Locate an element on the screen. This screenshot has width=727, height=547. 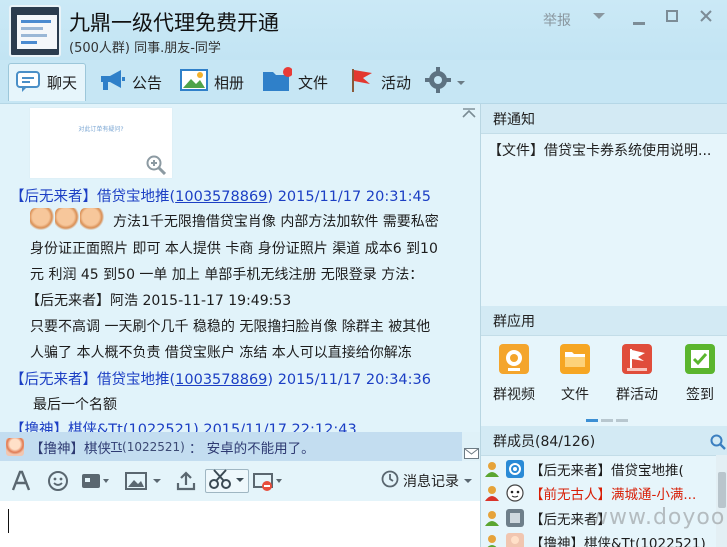
member-item: 【撸神】棋侠&Tt(1022521) is located at coordinates (599, 538).